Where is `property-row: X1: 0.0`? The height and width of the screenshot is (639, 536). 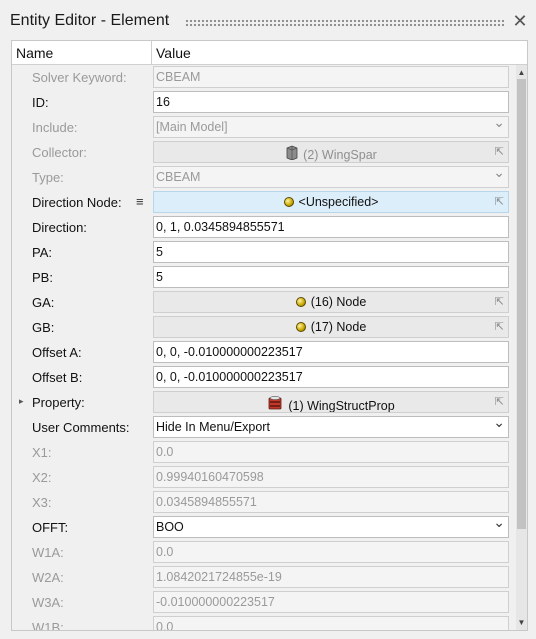
property-row: X1: 0.0 is located at coordinates (264, 452).